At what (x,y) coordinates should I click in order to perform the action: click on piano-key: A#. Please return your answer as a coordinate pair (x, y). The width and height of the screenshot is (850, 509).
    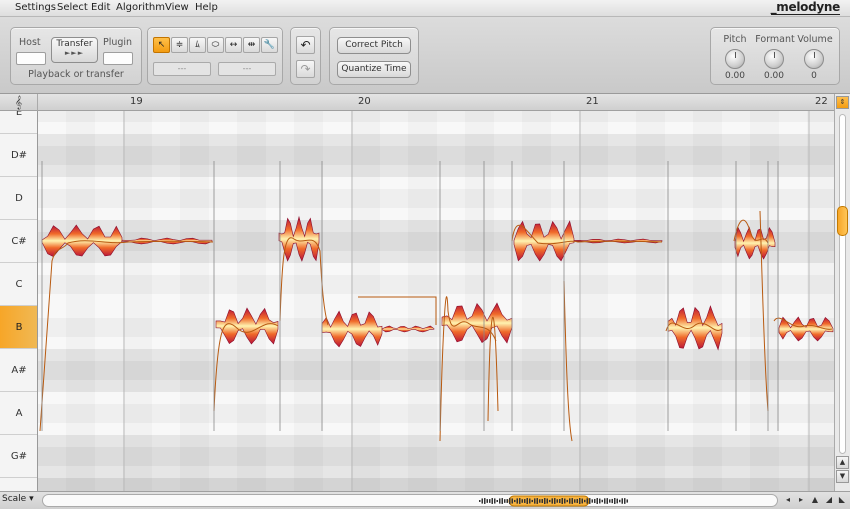
    Looking at the image, I should click on (18, 370).